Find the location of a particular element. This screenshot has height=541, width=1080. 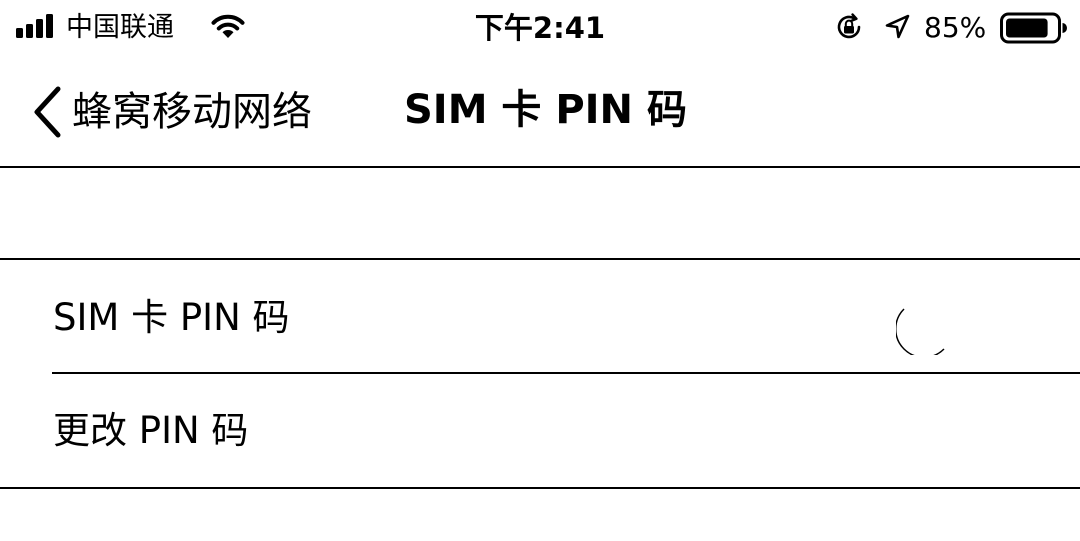

loading-spinner-icon is located at coordinates (920, 331).